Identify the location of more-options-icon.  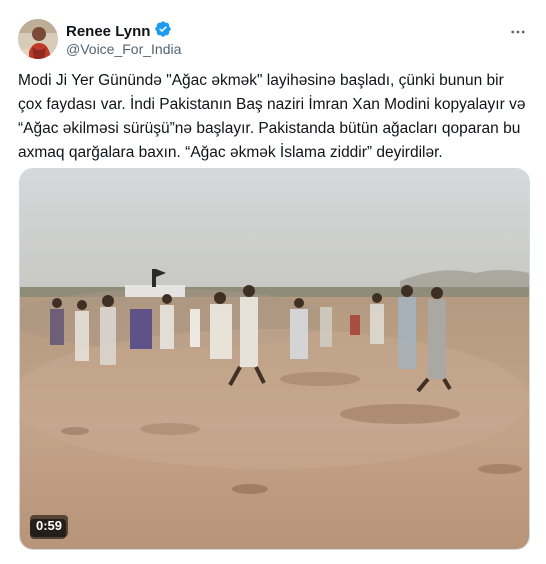
(518, 32).